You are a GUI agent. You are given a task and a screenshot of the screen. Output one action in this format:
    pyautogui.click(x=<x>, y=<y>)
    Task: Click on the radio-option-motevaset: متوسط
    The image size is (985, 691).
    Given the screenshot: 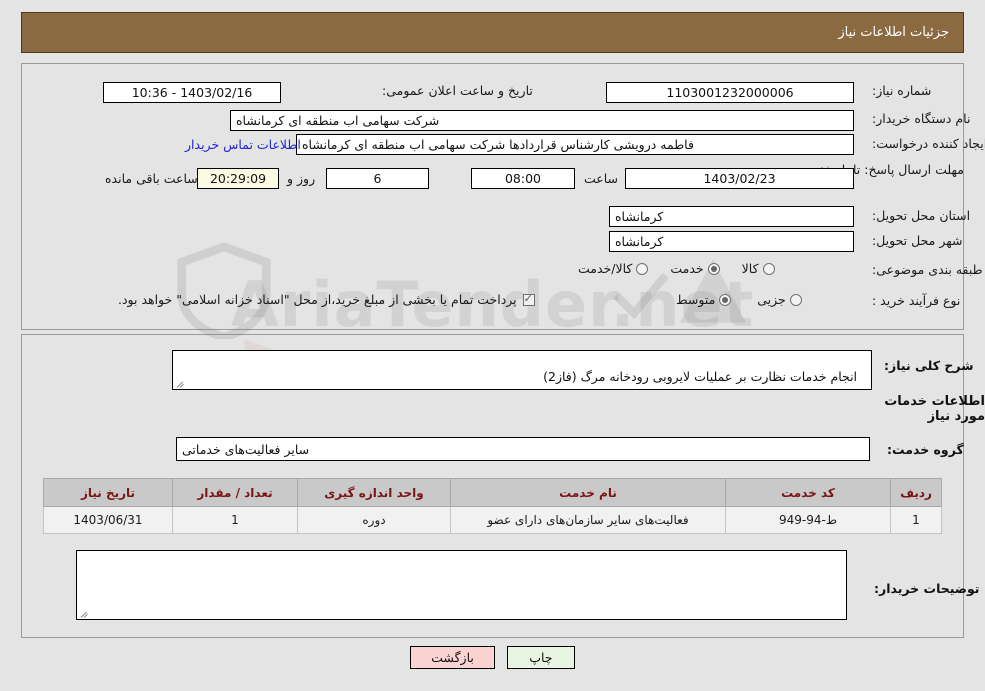 What is the action you would take?
    pyautogui.click(x=704, y=299)
    